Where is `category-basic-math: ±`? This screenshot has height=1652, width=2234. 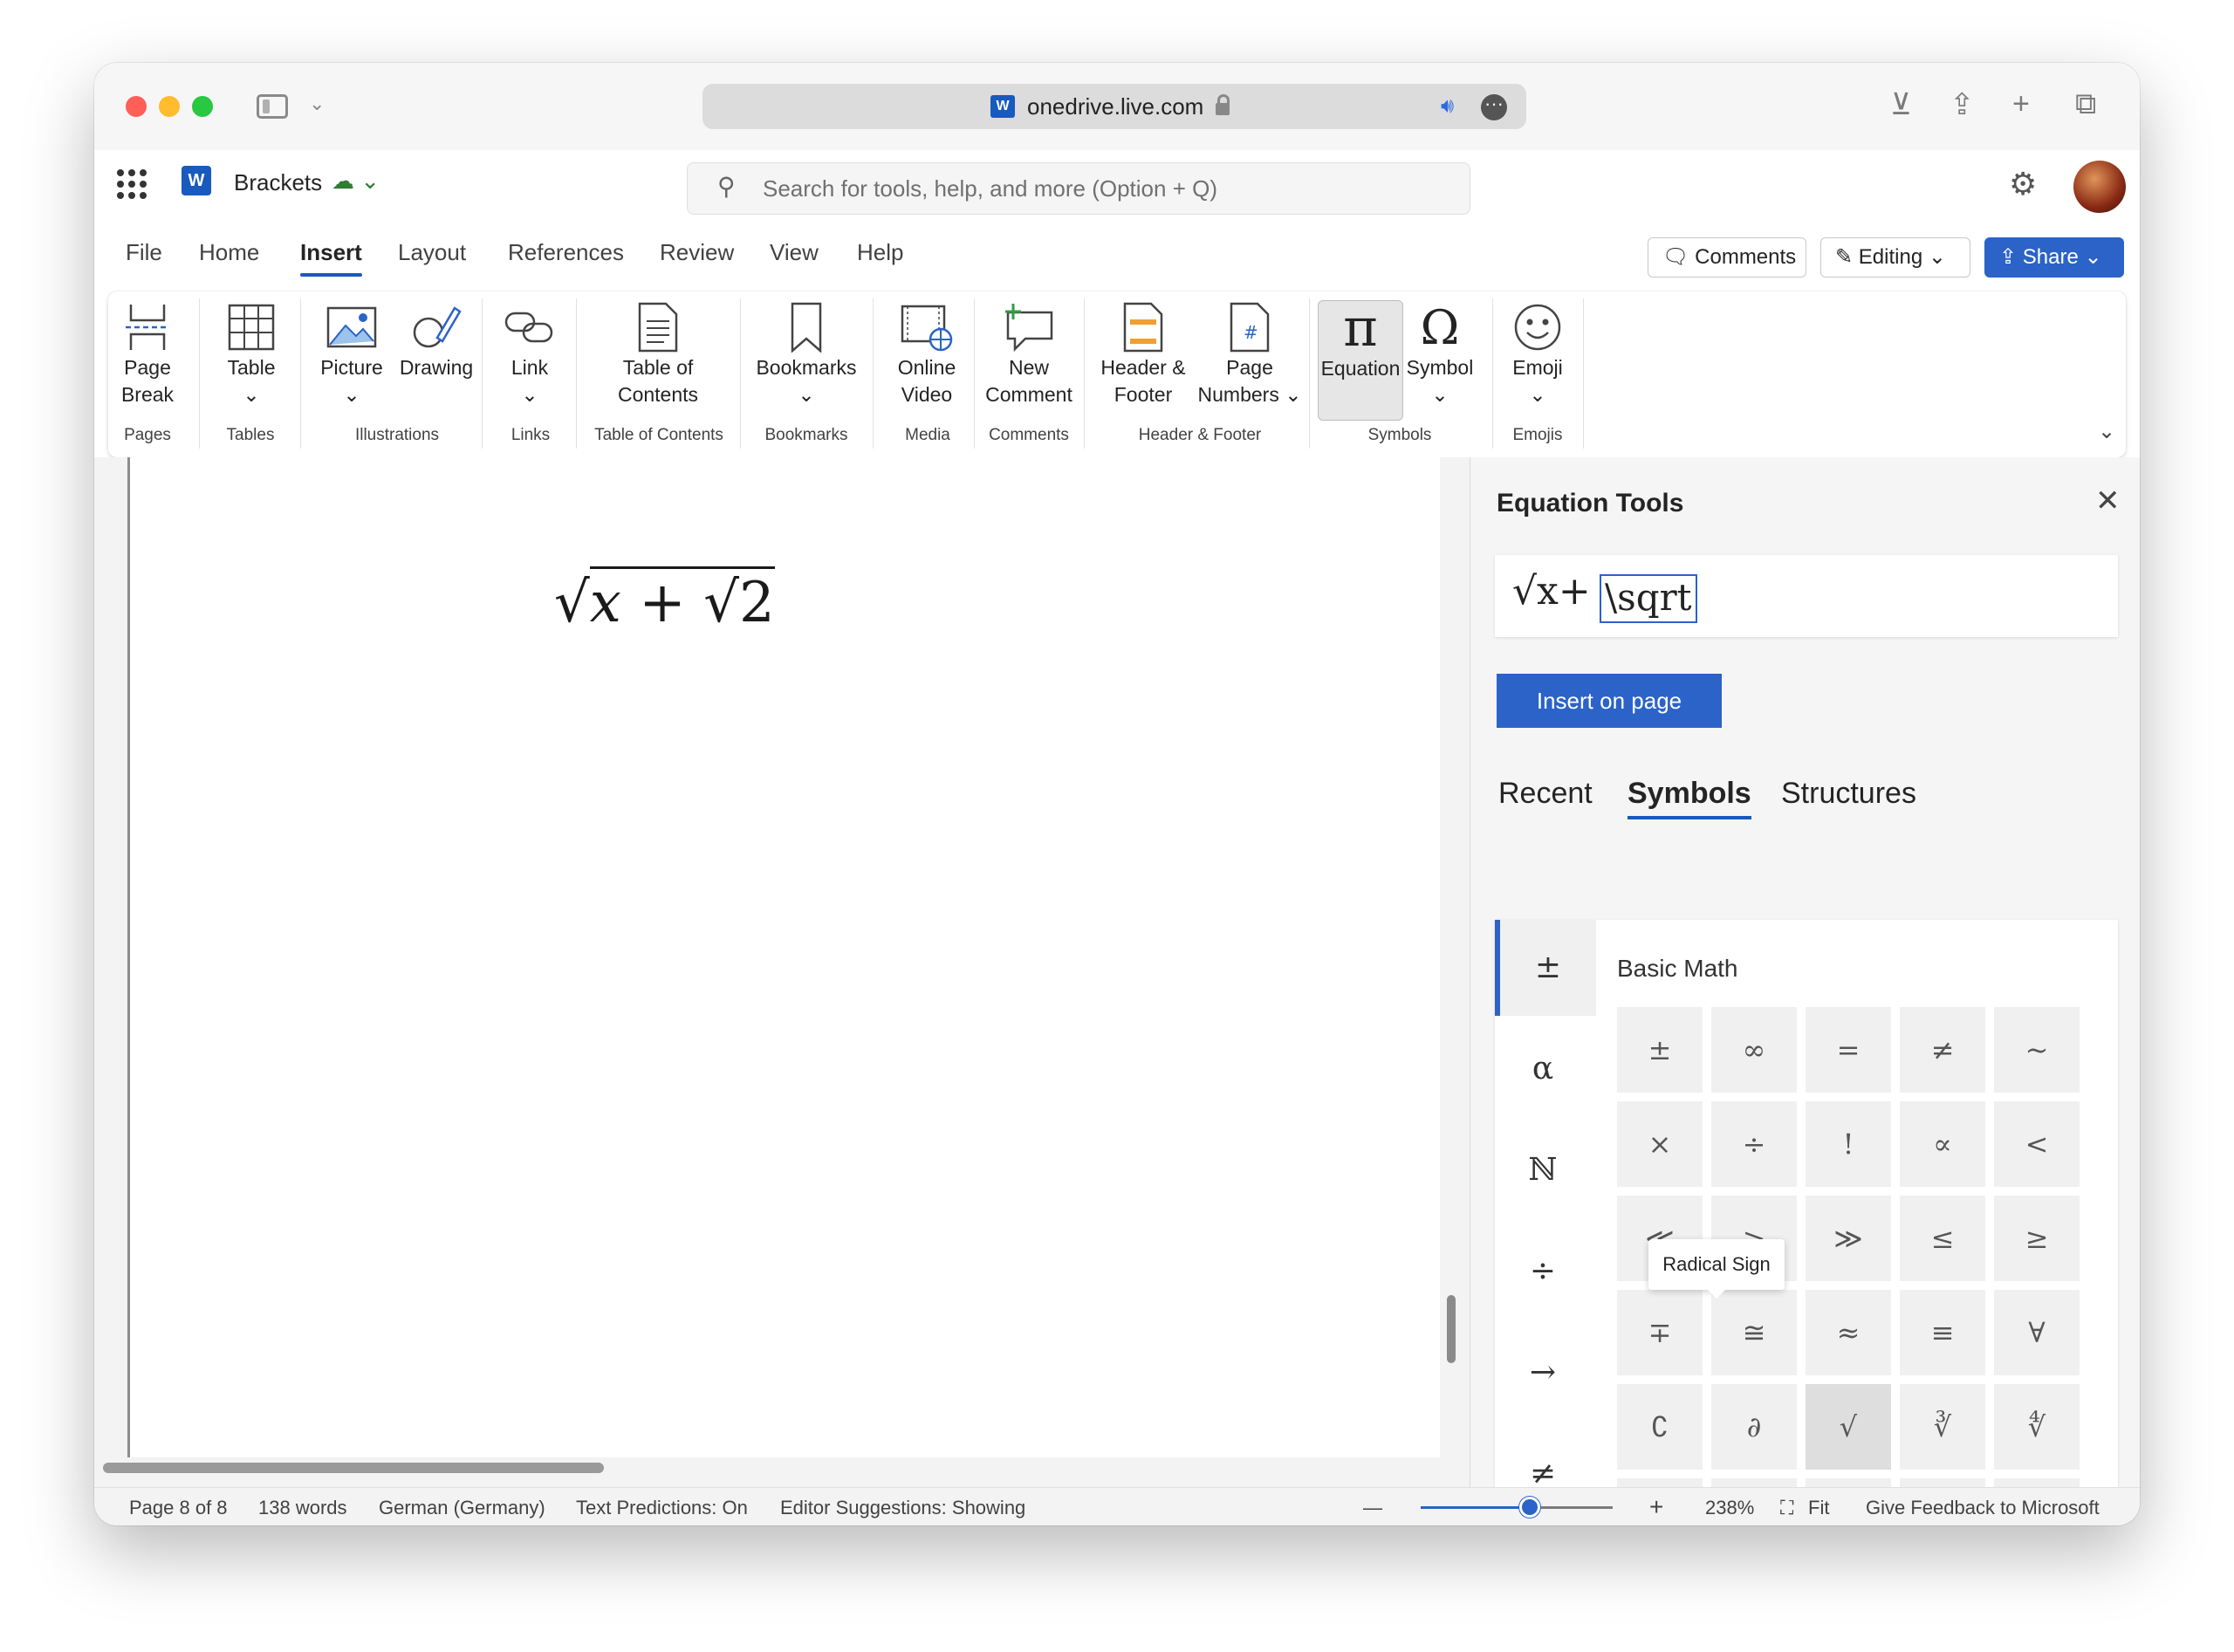
category-basic-math: ± is located at coordinates (1545, 968).